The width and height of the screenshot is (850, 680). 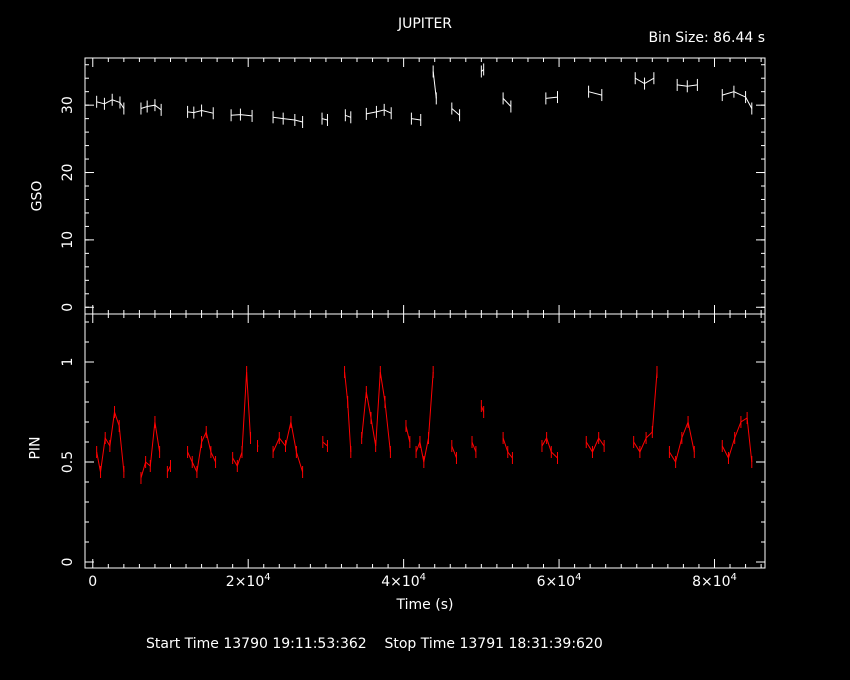 What do you see at coordinates (68, 240) in the screenshot?
I see `y-tick-label: 10` at bounding box center [68, 240].